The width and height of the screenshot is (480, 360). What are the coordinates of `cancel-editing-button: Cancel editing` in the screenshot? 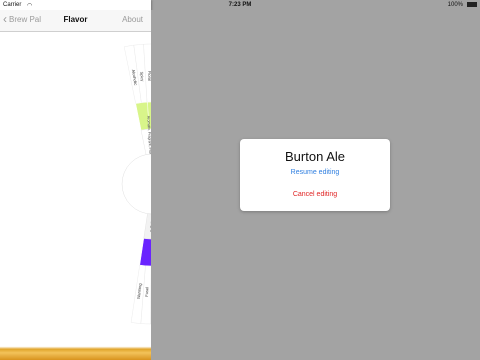 It's located at (315, 194).